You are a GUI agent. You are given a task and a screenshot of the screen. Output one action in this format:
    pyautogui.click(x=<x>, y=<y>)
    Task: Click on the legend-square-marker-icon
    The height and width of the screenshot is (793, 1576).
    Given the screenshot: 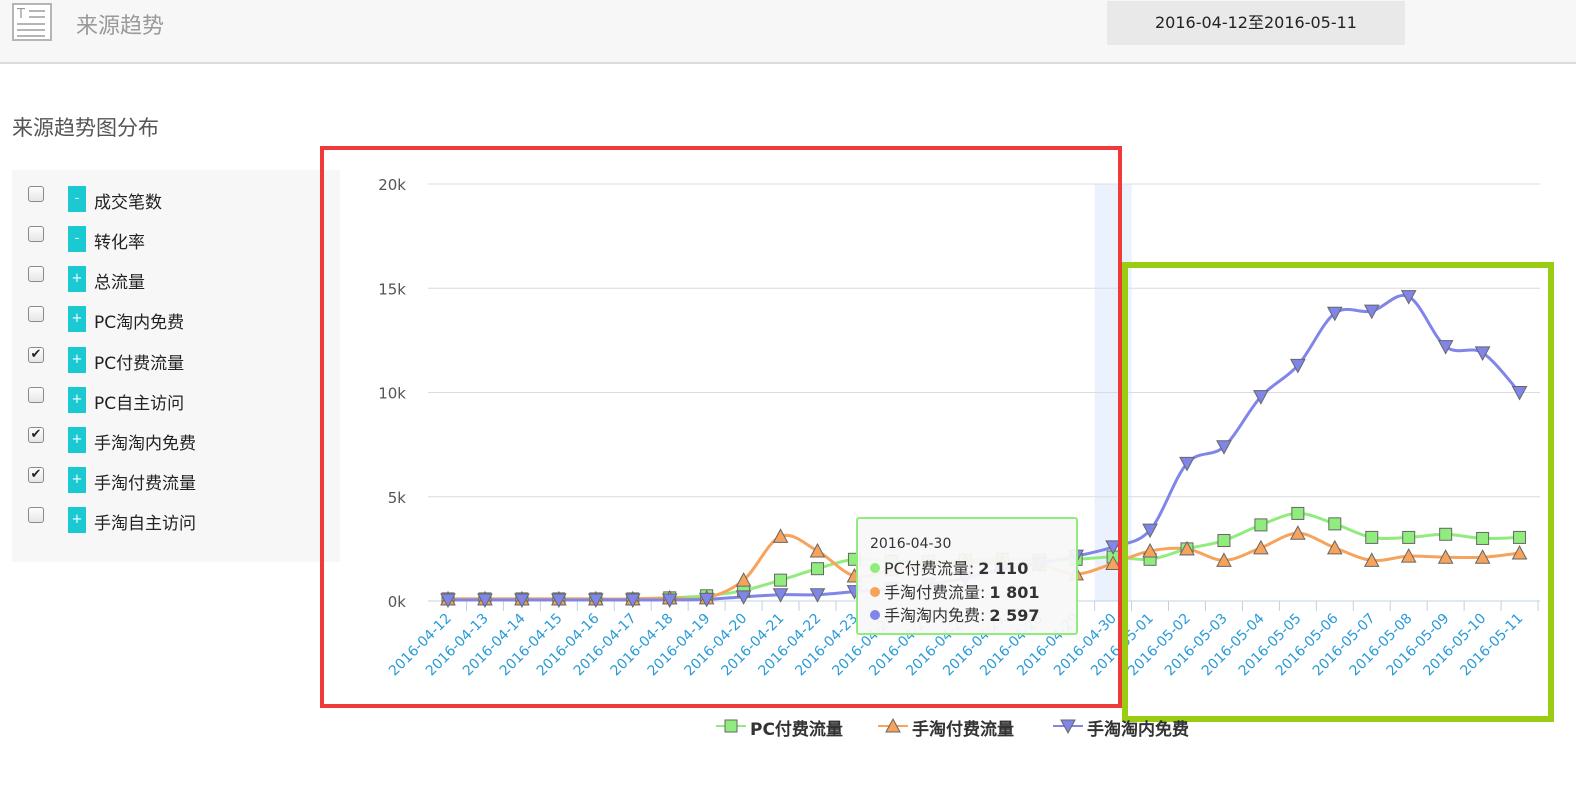 What is the action you would take?
    pyautogui.click(x=731, y=726)
    